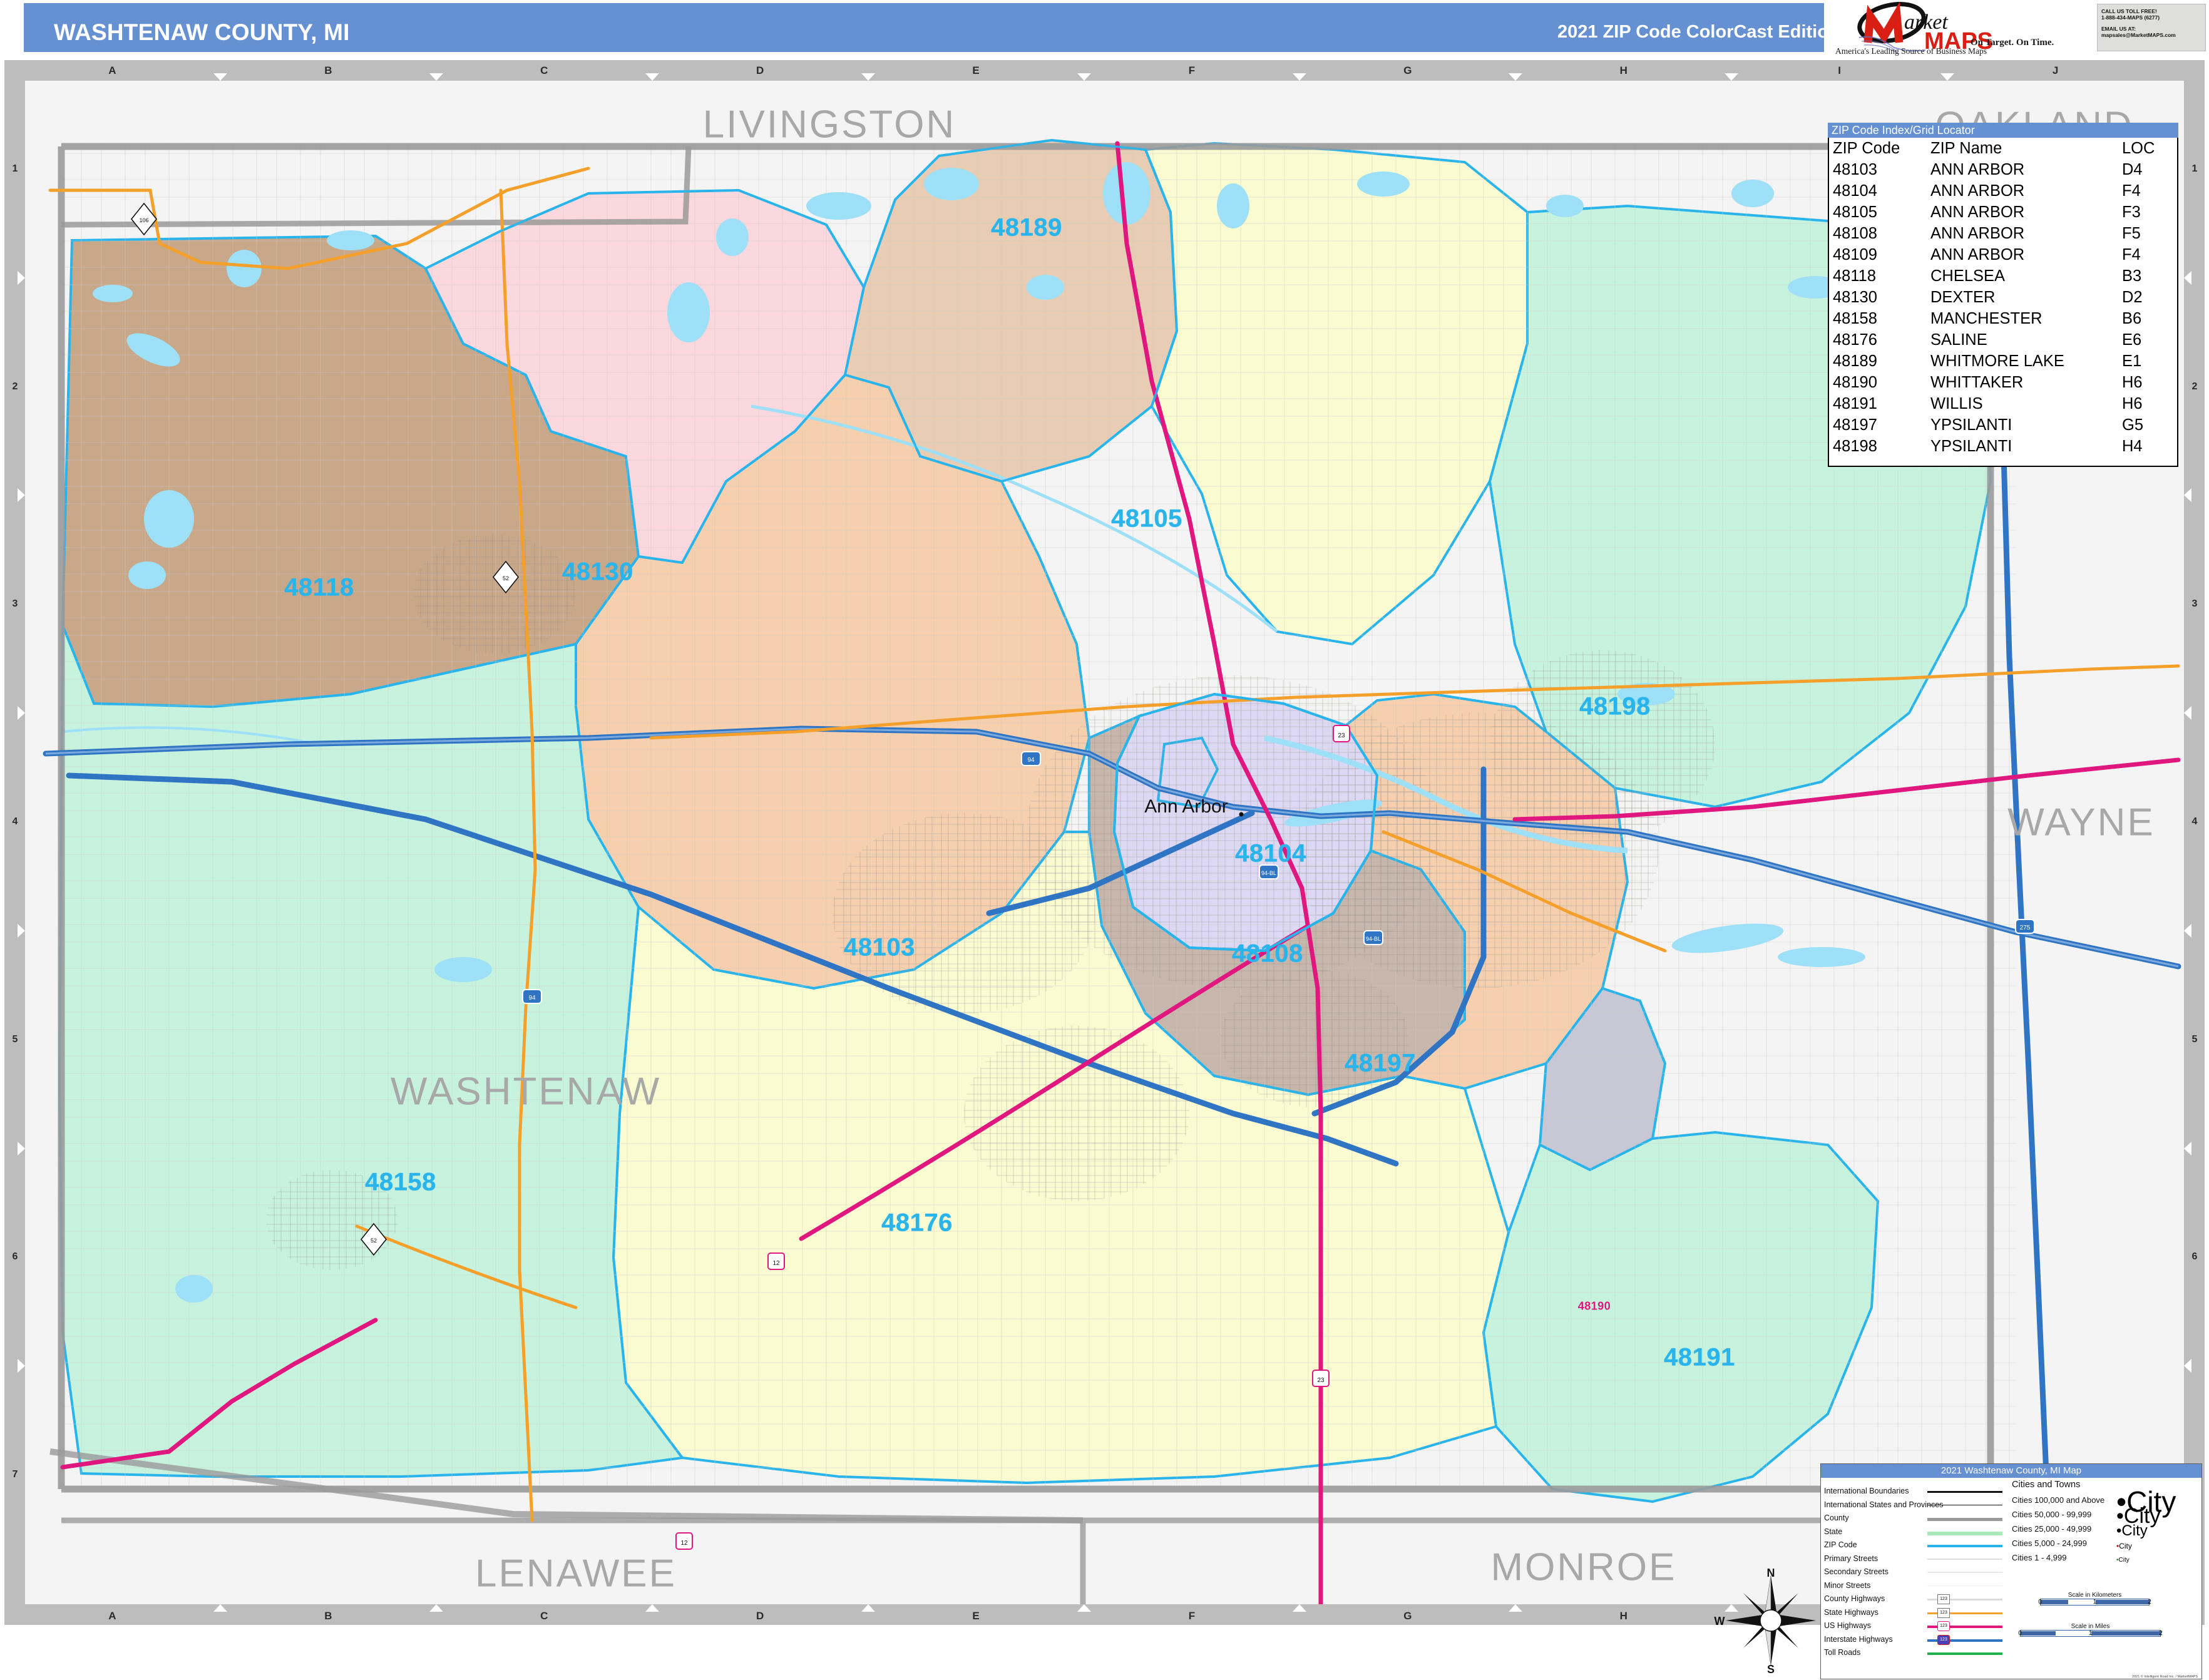 Image resolution: width=2209 pixels, height=1680 pixels. What do you see at coordinates (2122, 1602) in the screenshot?
I see `scalebar-segment` at bounding box center [2122, 1602].